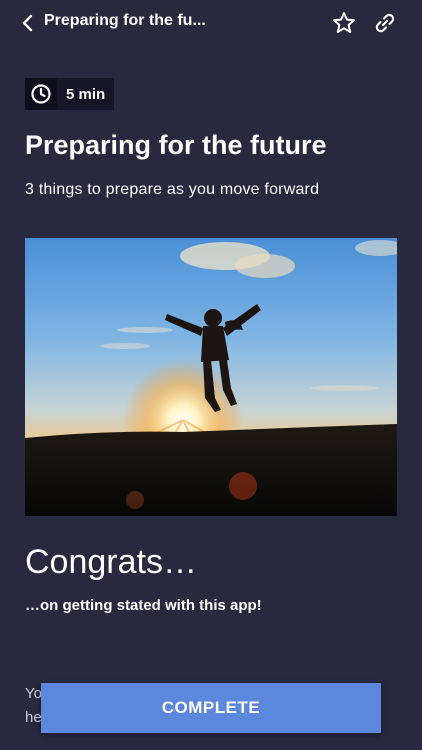 The image size is (422, 750). Describe the element at coordinates (211, 708) in the screenshot. I see `complete-button: COMPLETE` at that location.